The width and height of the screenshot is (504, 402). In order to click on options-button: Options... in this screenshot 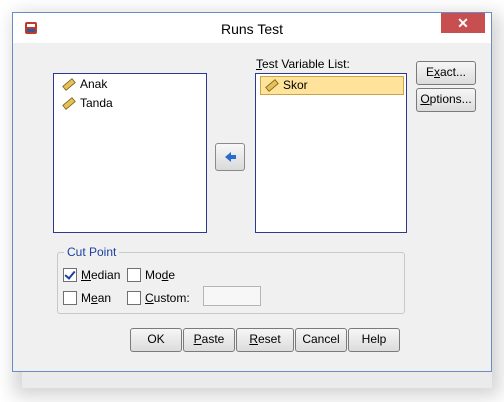, I will do `click(446, 100)`.